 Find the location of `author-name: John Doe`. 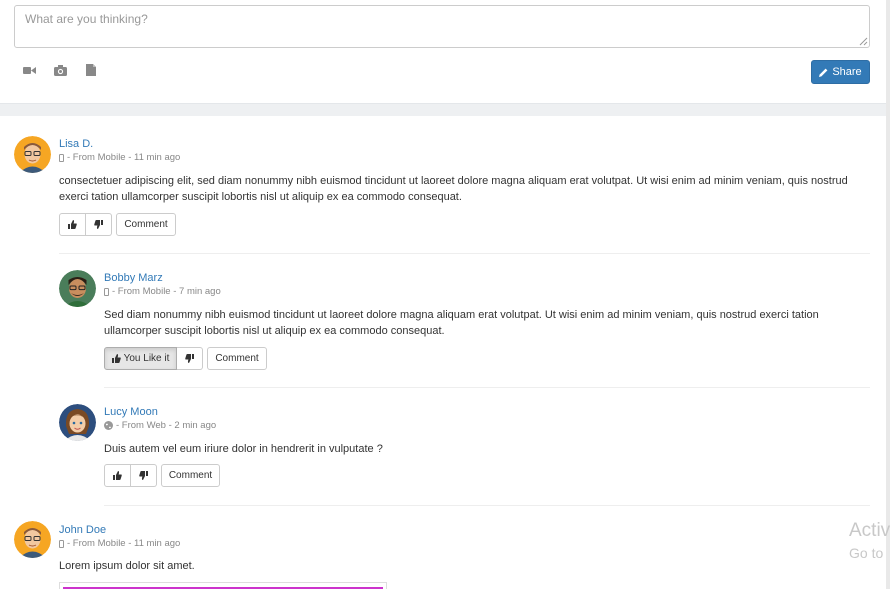

author-name: John Doe is located at coordinates (82, 530).